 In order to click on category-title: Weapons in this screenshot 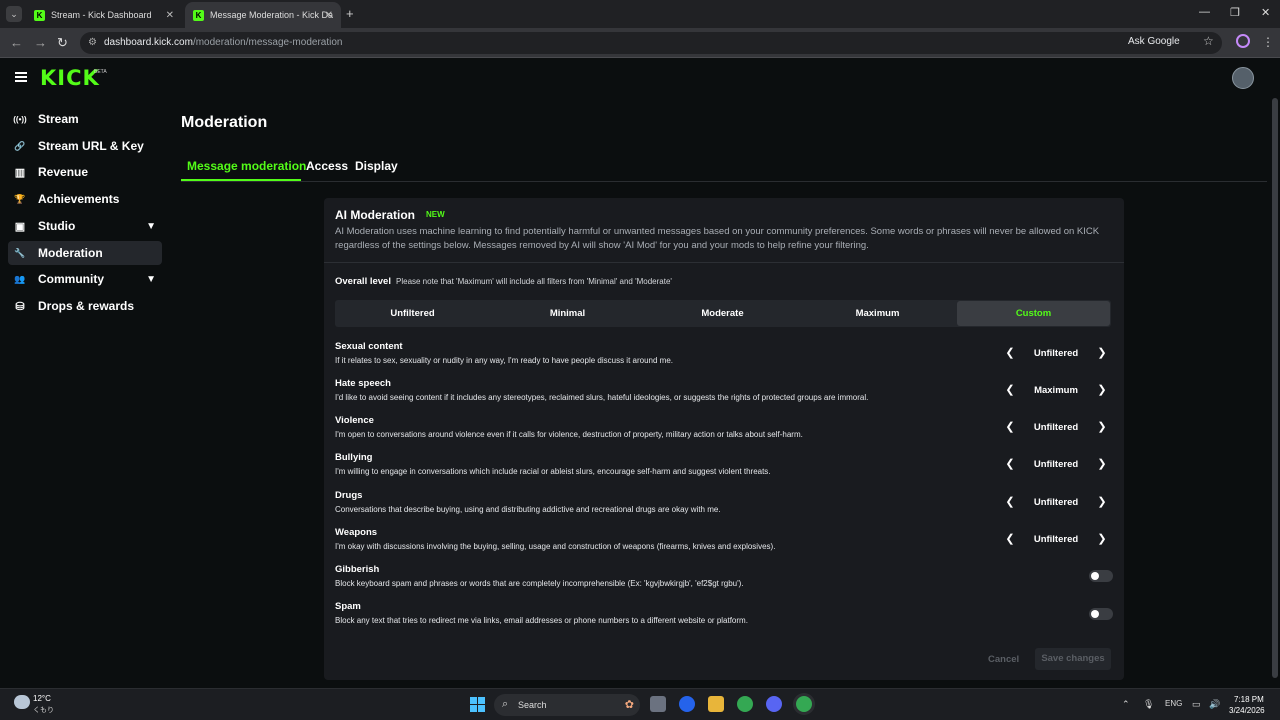, I will do `click(356, 532)`.